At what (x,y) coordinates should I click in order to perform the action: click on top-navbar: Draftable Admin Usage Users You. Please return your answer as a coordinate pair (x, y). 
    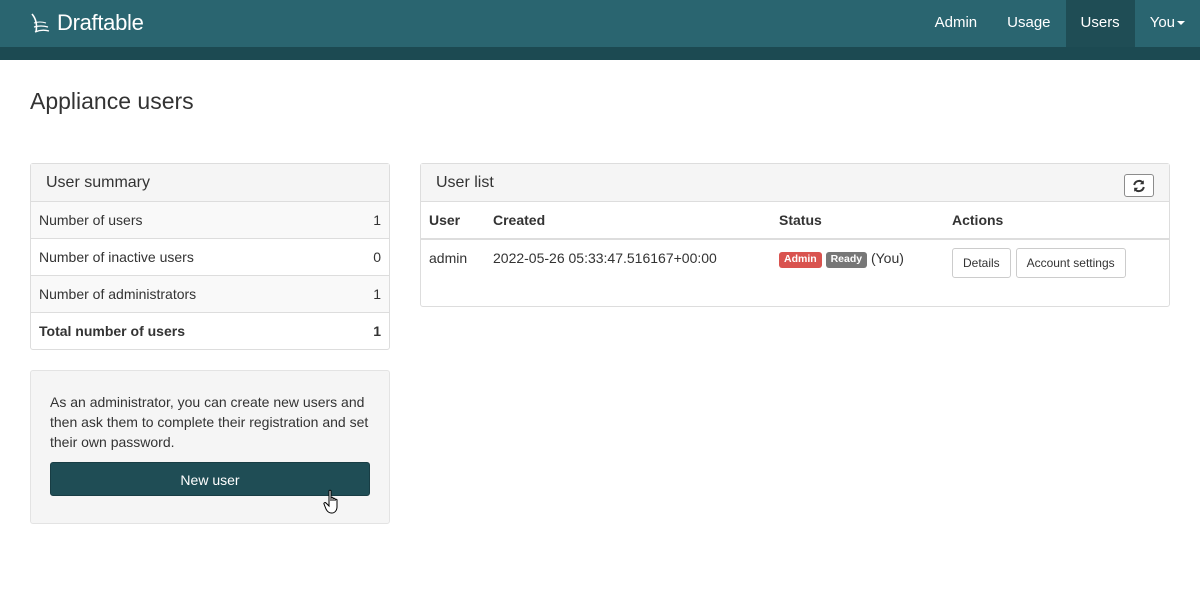
    Looking at the image, I should click on (600, 23).